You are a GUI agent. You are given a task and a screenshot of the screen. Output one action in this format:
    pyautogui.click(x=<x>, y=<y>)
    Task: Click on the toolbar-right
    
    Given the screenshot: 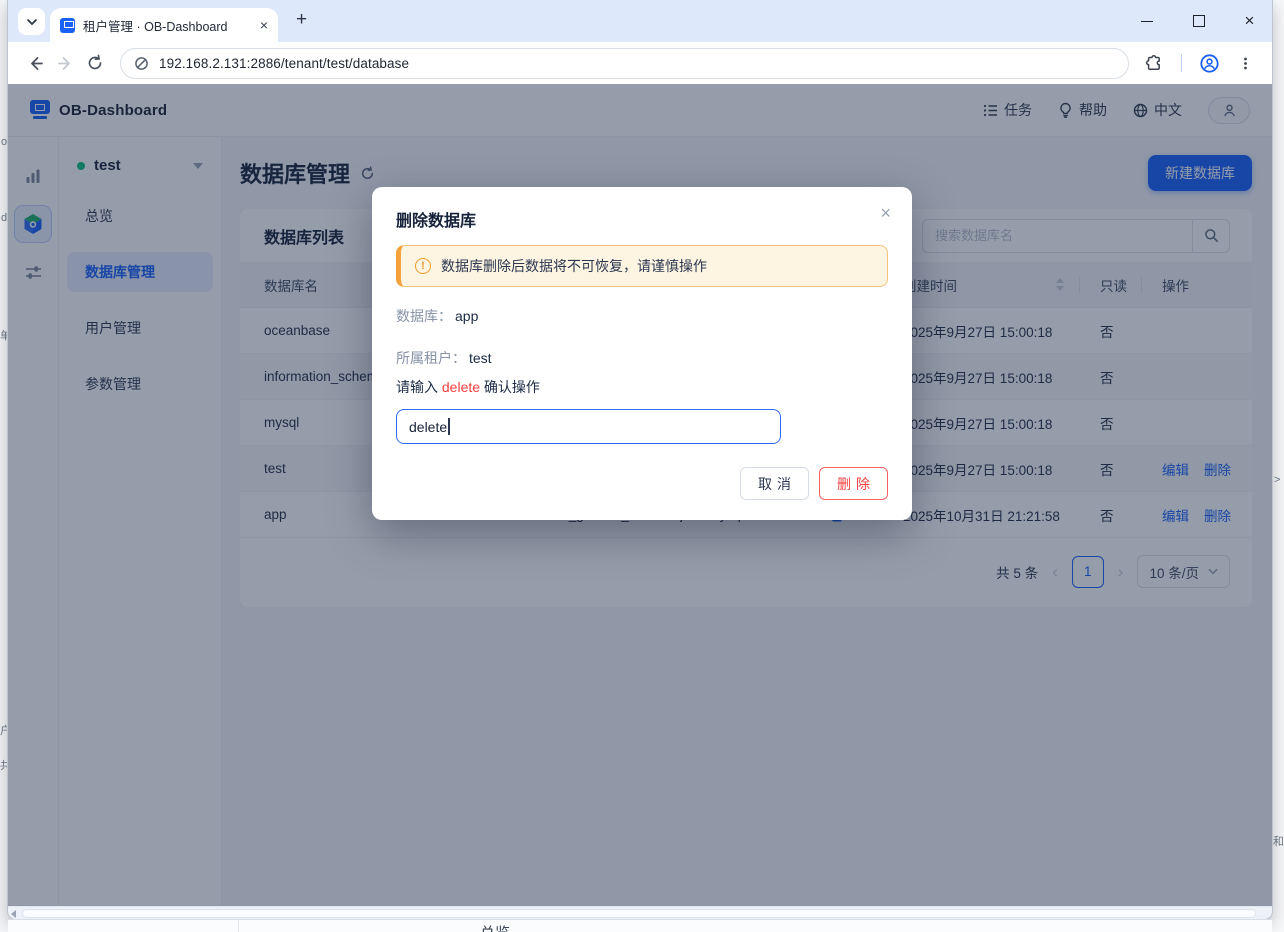 What is the action you would take?
    pyautogui.click(x=1199, y=63)
    